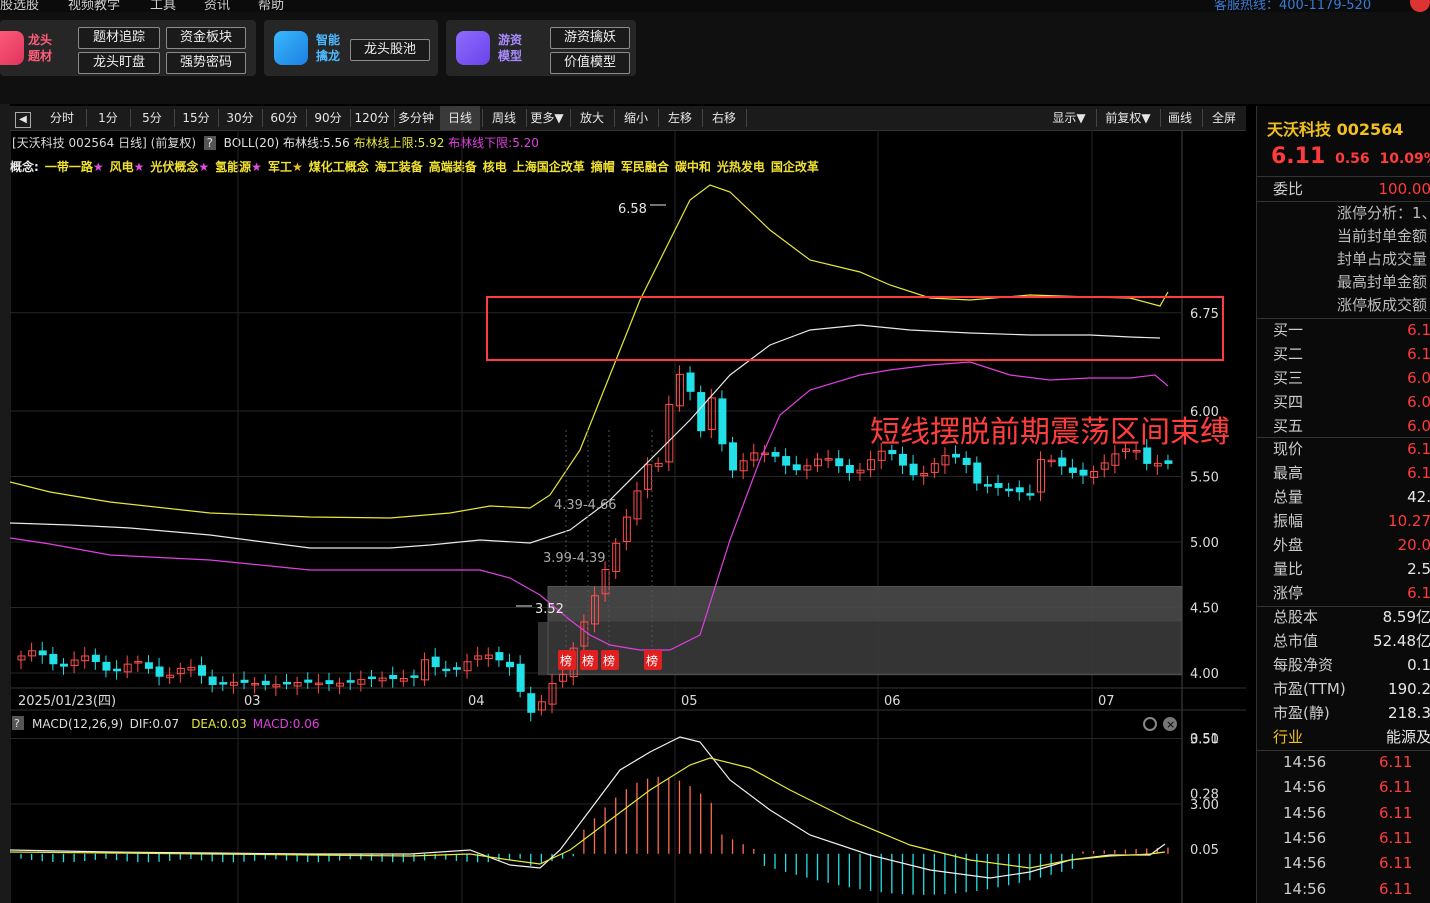 This screenshot has height=903, width=1430. Describe the element at coordinates (473, 48) in the screenshot. I see `hot-money-icon` at that location.